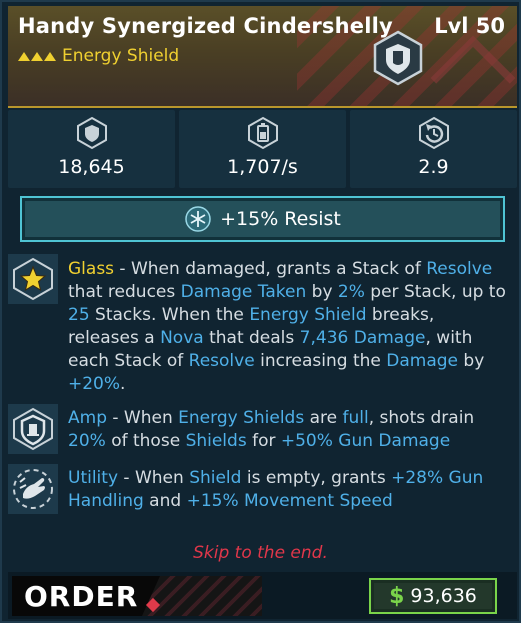 The image size is (521, 623). I want to click on perk-text-segment: 20%, so click(87, 441).